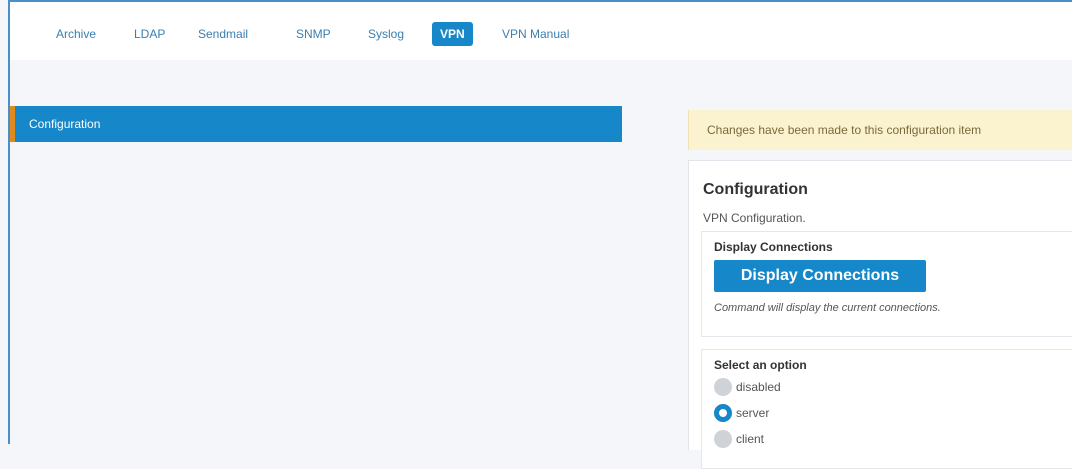 This screenshot has height=469, width=1072. I want to click on tab-snmp: SNMP, so click(313, 34).